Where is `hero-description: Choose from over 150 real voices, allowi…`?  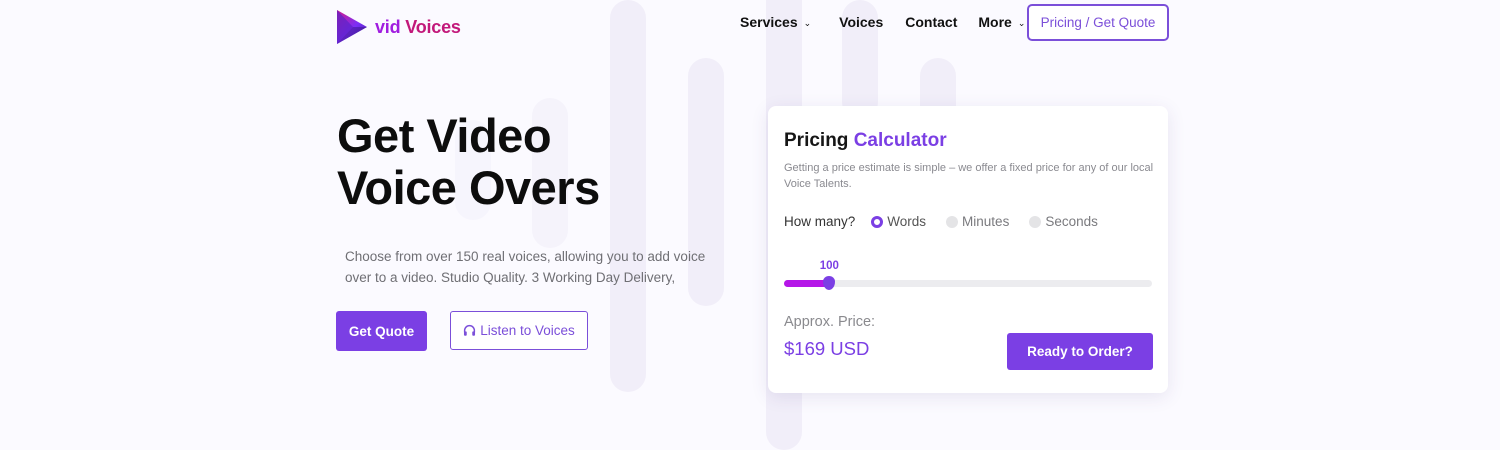 hero-description: Choose from over 150 real voices, allowi… is located at coordinates (525, 267).